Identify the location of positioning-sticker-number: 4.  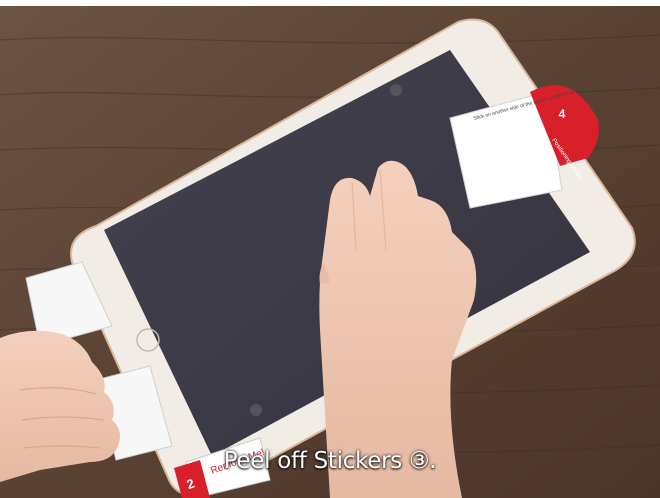
(562, 114).